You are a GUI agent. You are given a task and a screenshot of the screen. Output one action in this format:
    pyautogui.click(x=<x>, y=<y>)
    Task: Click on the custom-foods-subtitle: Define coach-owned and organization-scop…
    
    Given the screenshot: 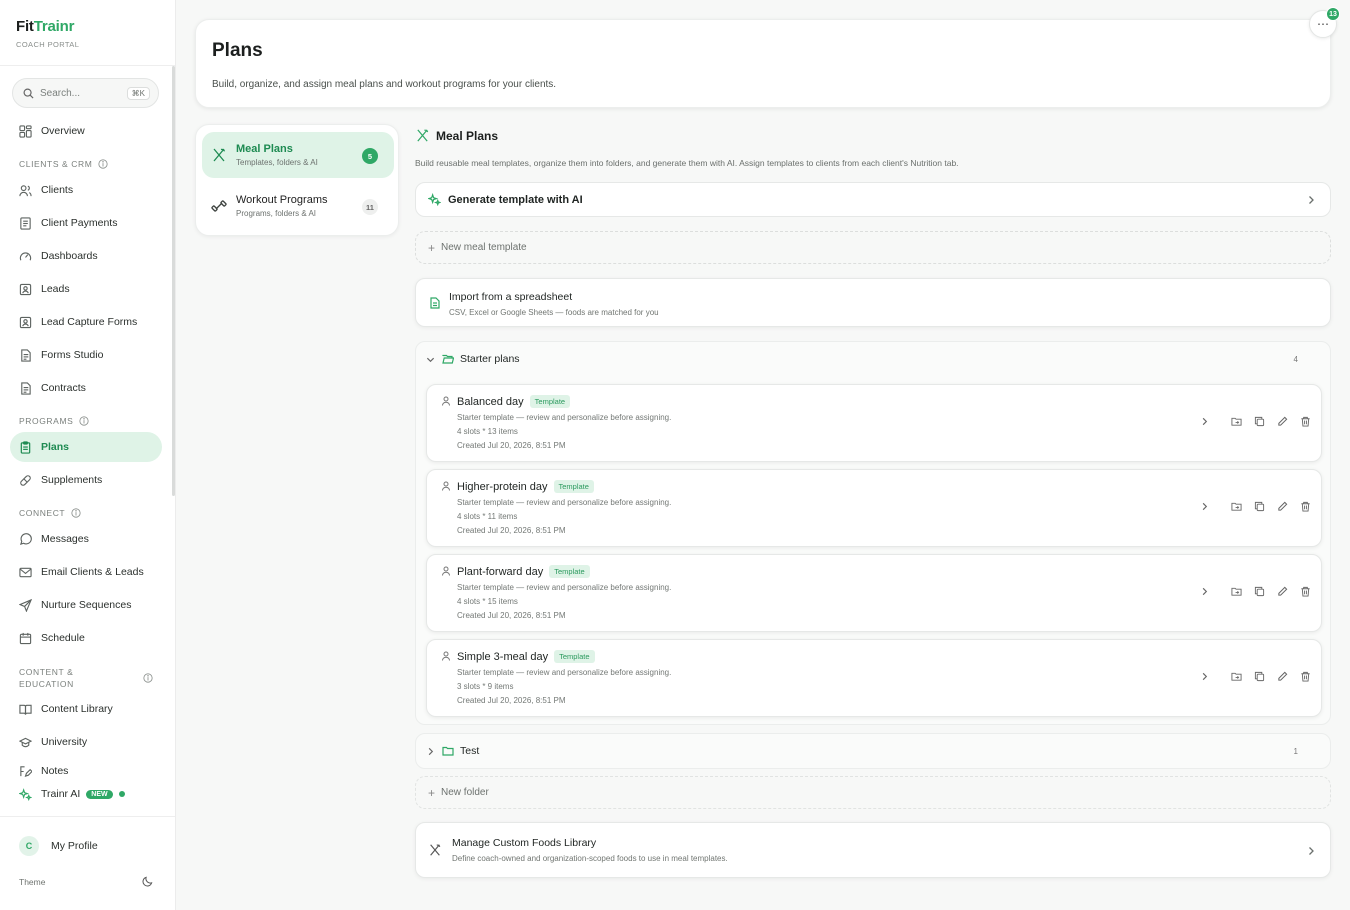 What is the action you would take?
    pyautogui.click(x=590, y=858)
    